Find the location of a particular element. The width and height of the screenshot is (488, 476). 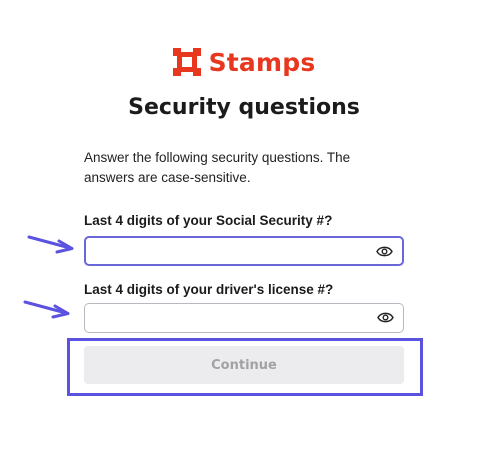

continue-button: Continue is located at coordinates (244, 365).